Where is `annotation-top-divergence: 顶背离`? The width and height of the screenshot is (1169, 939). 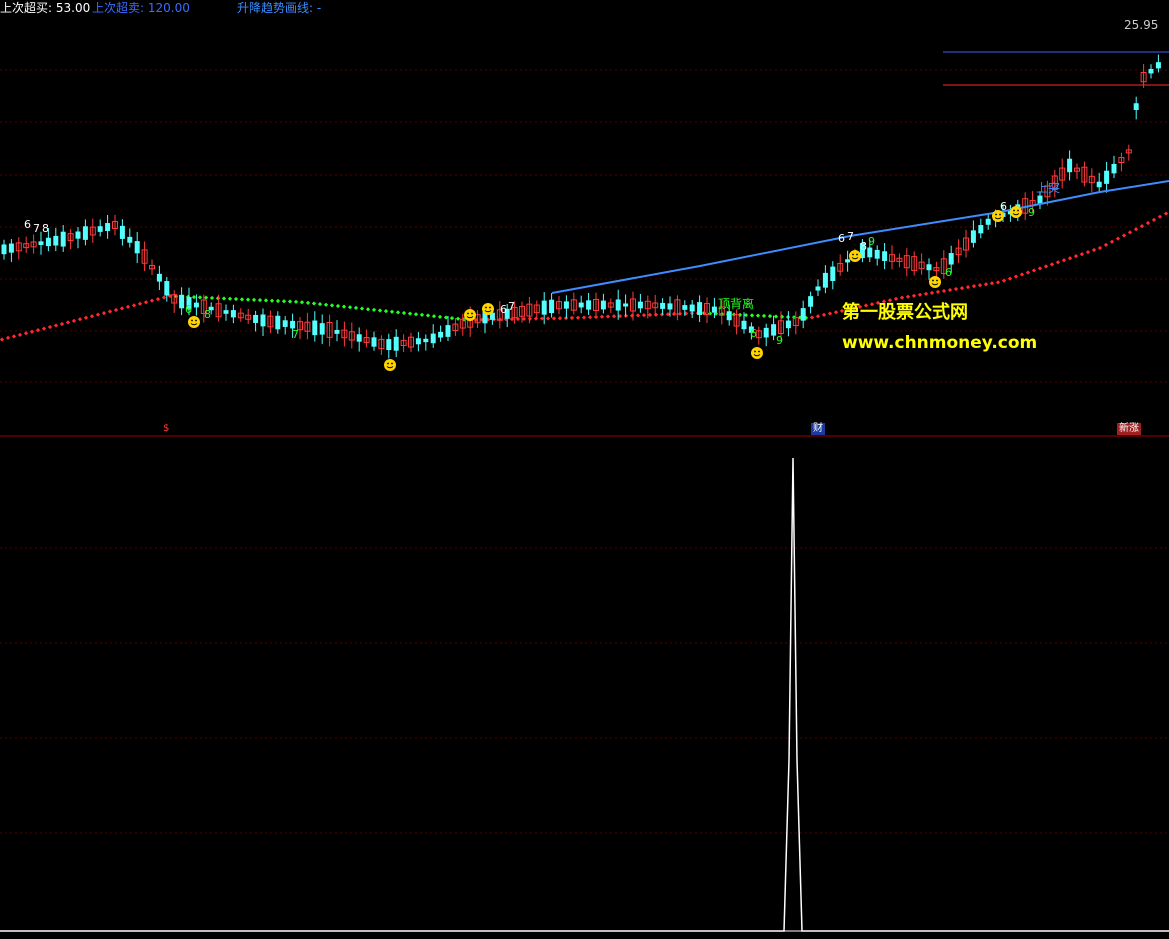 annotation-top-divergence: 顶背离 is located at coordinates (736, 304).